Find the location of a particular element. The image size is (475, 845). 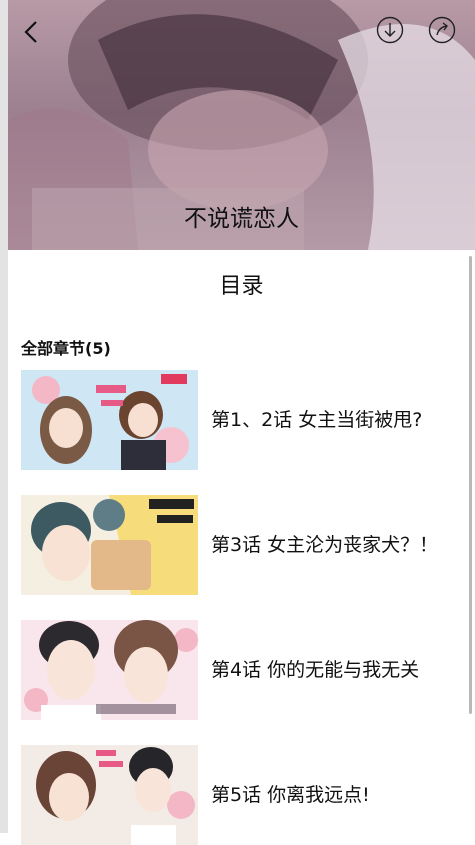

chapter-item: 第3话 女主沦为丧家犬？！ is located at coordinates (241, 545).